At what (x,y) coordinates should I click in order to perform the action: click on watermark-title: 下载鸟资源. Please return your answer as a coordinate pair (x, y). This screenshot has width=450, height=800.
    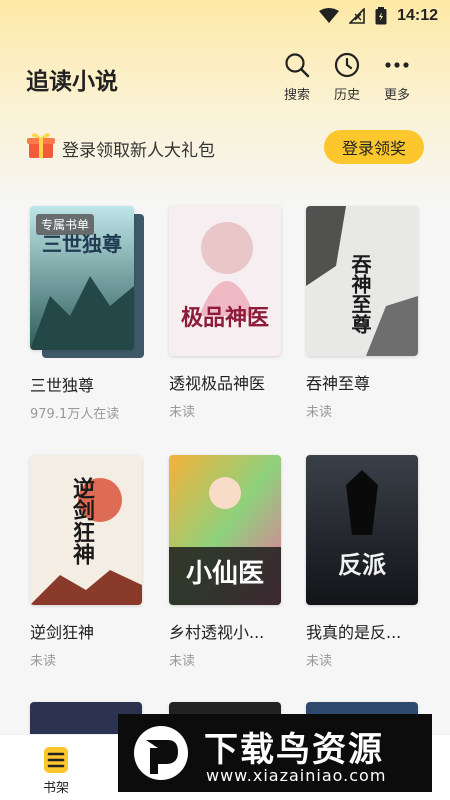
    Looking at the image, I should click on (294, 750).